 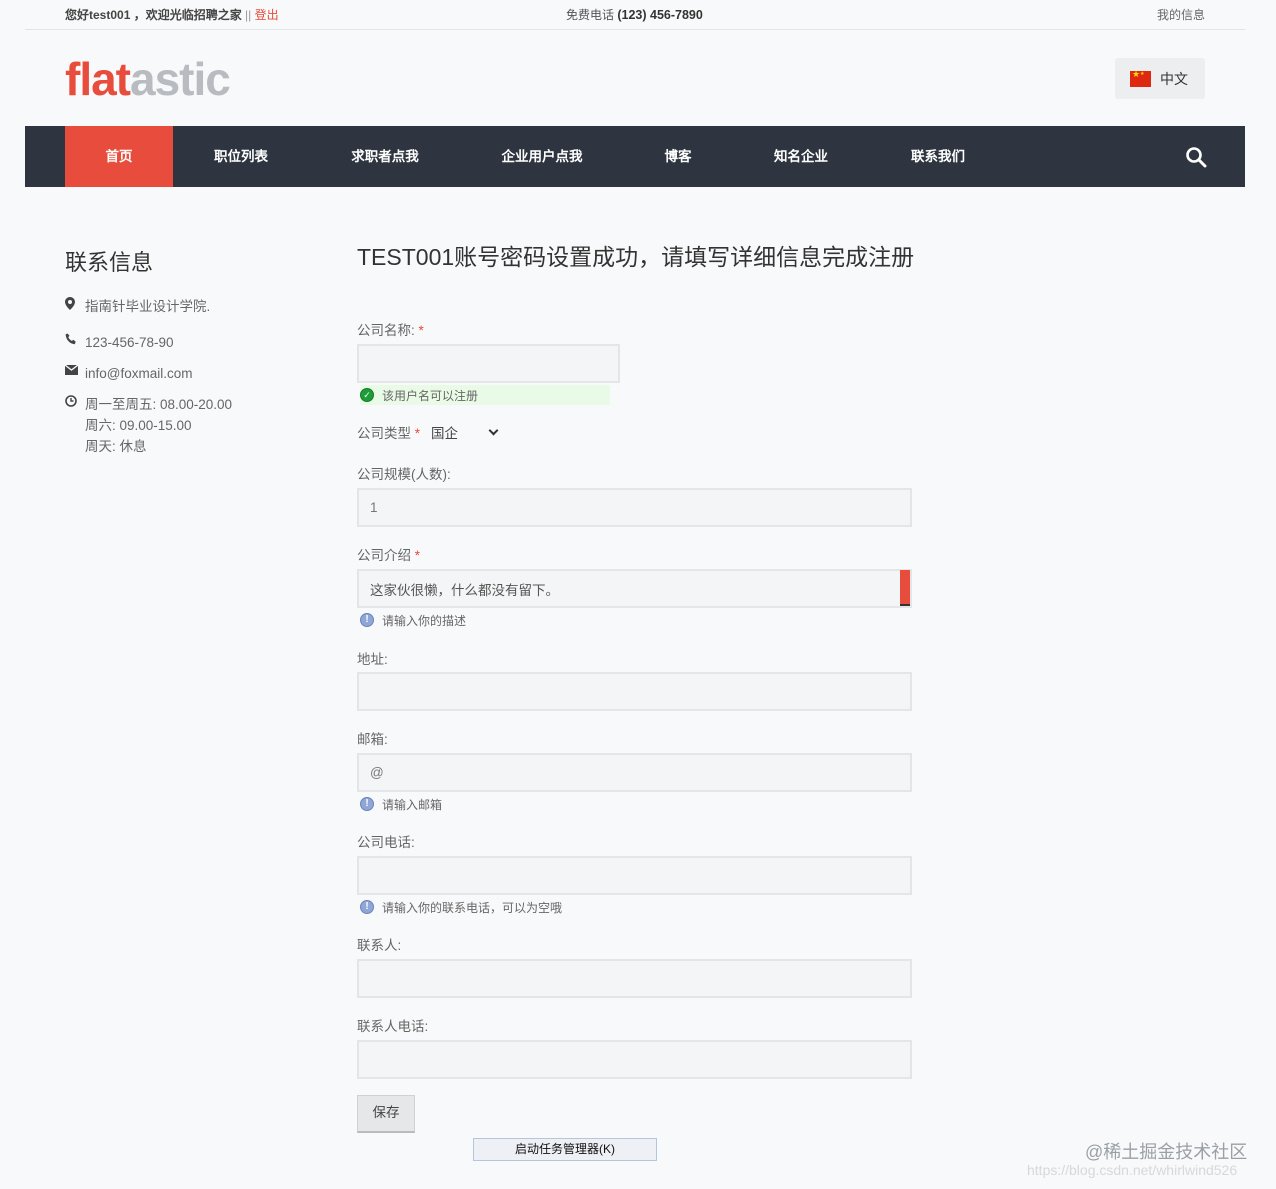 I want to click on nav-item-jobseekers: 求职者点我, so click(x=385, y=156).